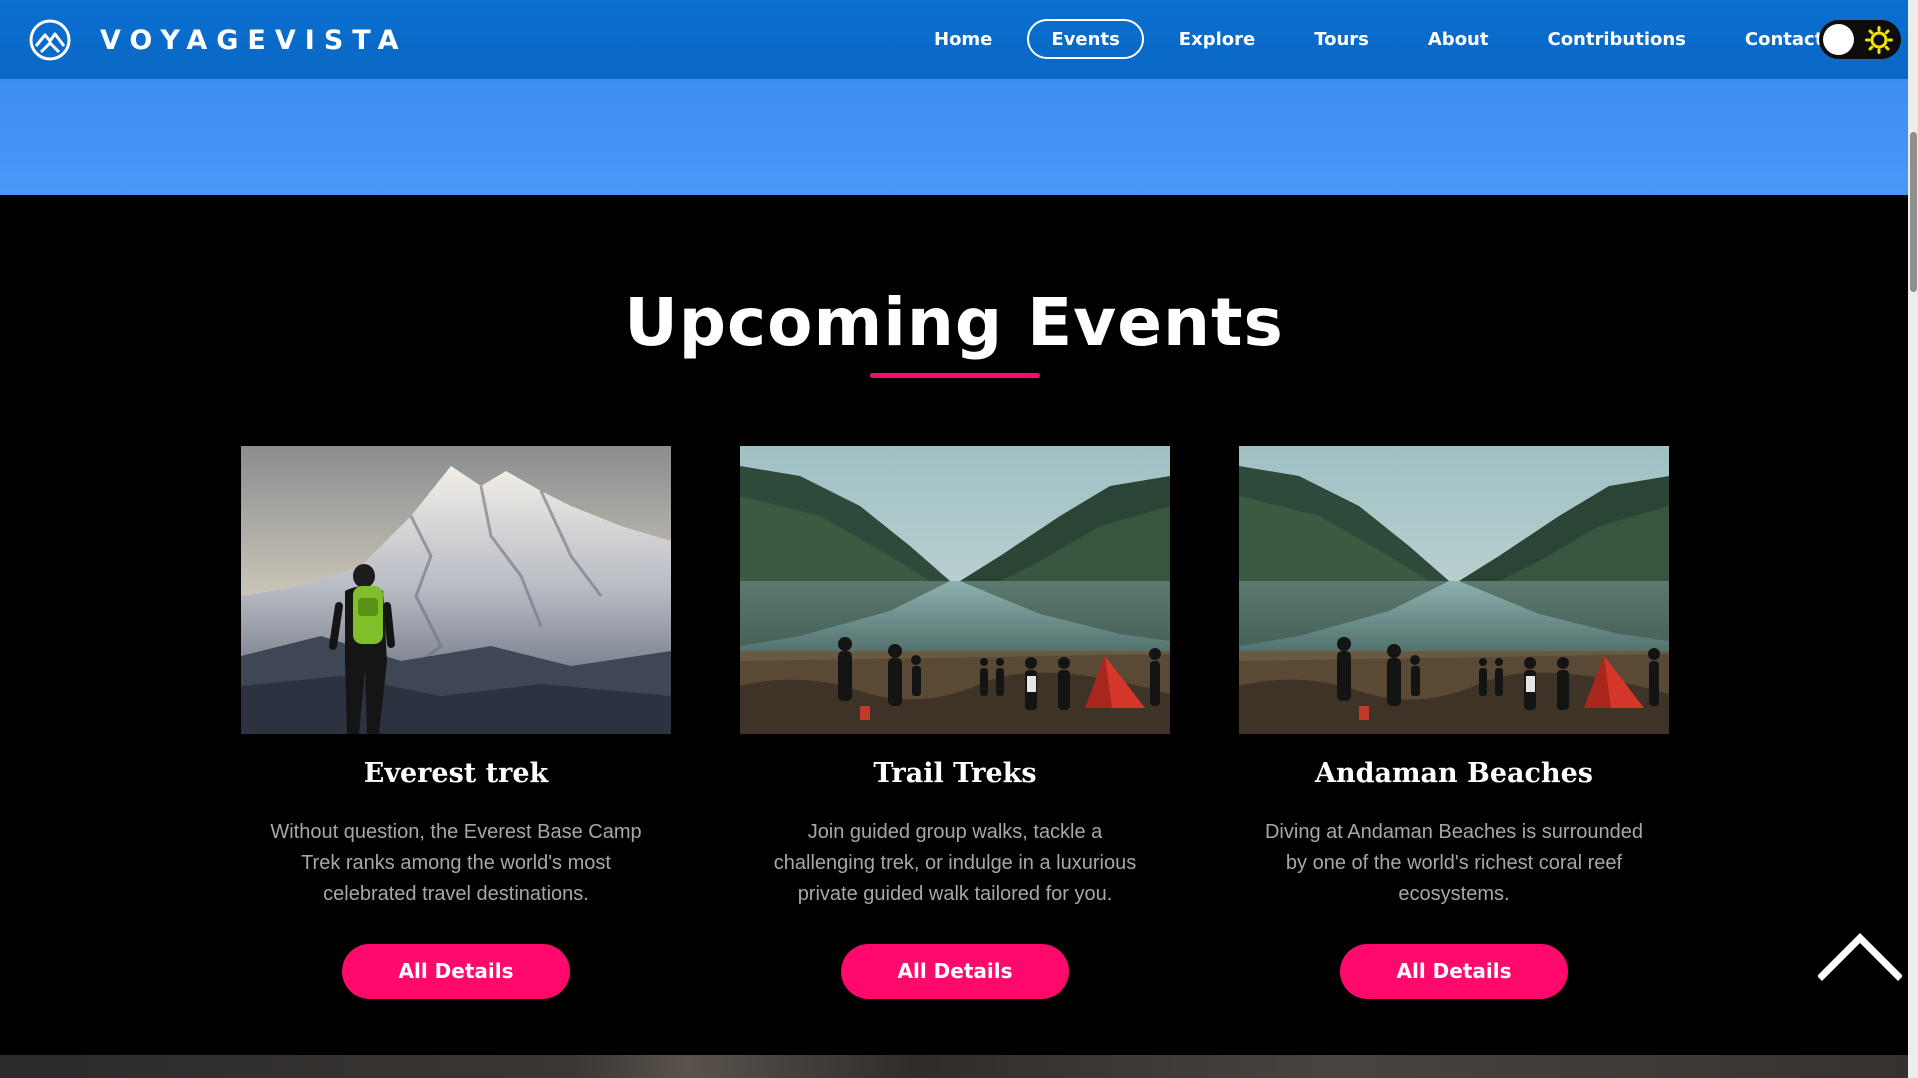 The image size is (1918, 1078). I want to click on theme-toggle, so click(1860, 39).